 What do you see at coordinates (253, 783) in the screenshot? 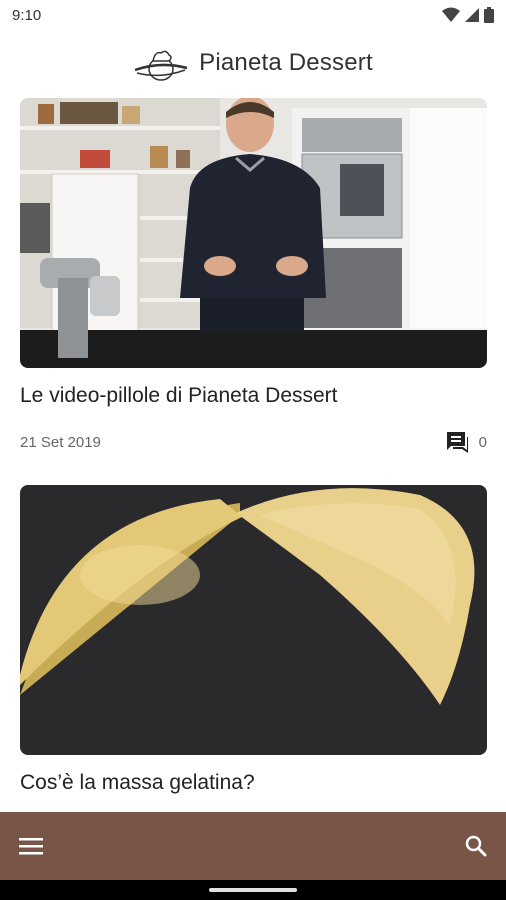
I see `article-title: Cos’è la massa gelatina?` at bounding box center [253, 783].